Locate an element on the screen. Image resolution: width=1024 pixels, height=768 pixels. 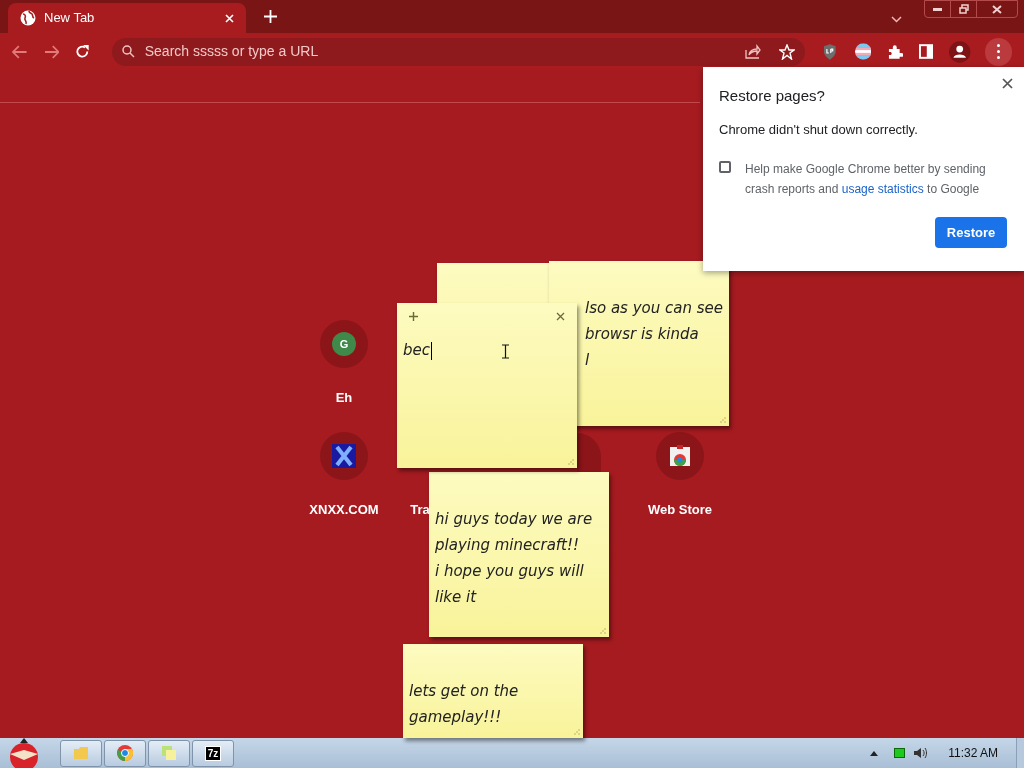
chevron-down-icon is located at coordinates (896, 19).